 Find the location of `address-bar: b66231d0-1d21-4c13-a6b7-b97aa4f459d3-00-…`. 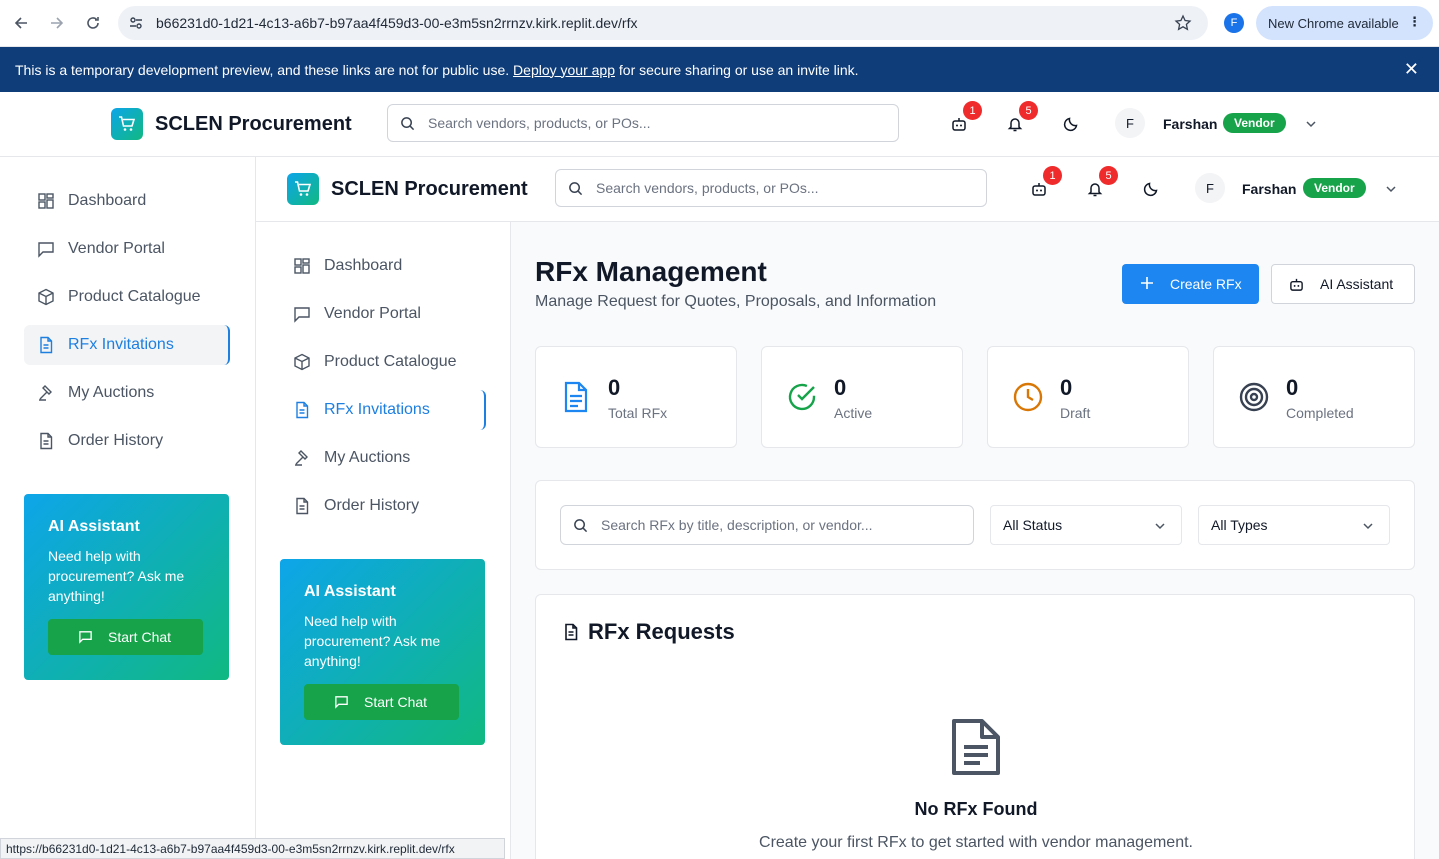

address-bar: b66231d0-1d21-4c13-a6b7-b97aa4f459d3-00-… is located at coordinates (663, 23).